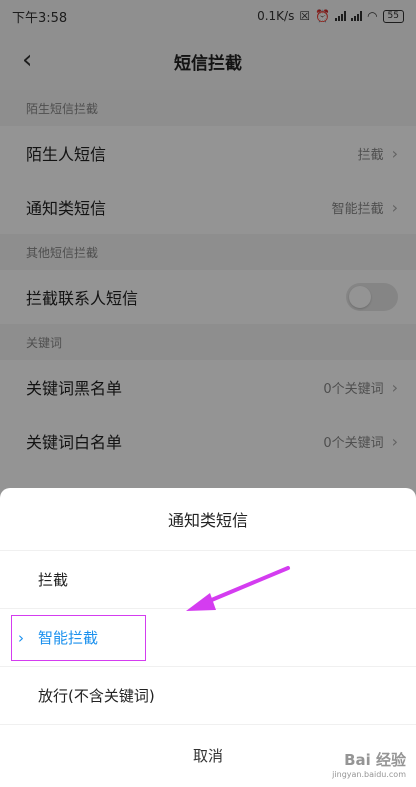 This screenshot has height=787, width=416. What do you see at coordinates (369, 774) in the screenshot?
I see `watermark-url: jingyan.baidu.com` at bounding box center [369, 774].